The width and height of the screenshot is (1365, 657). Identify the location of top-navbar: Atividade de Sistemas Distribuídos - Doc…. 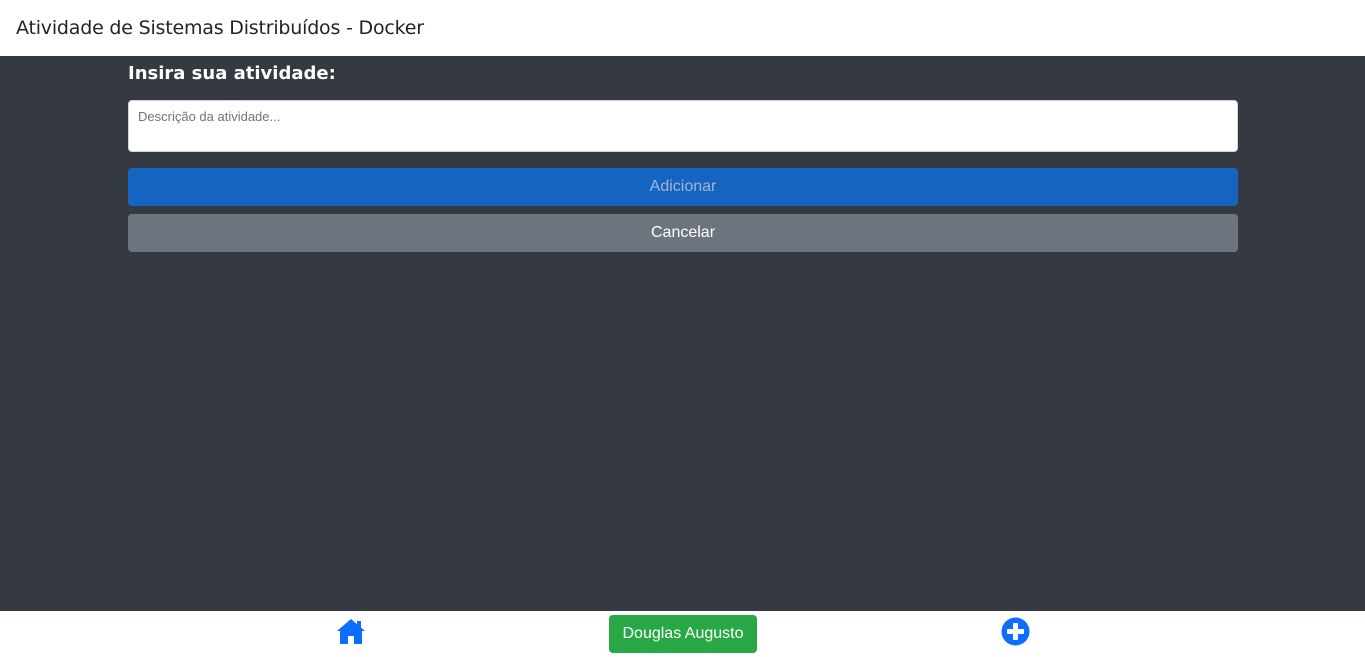
(682, 28).